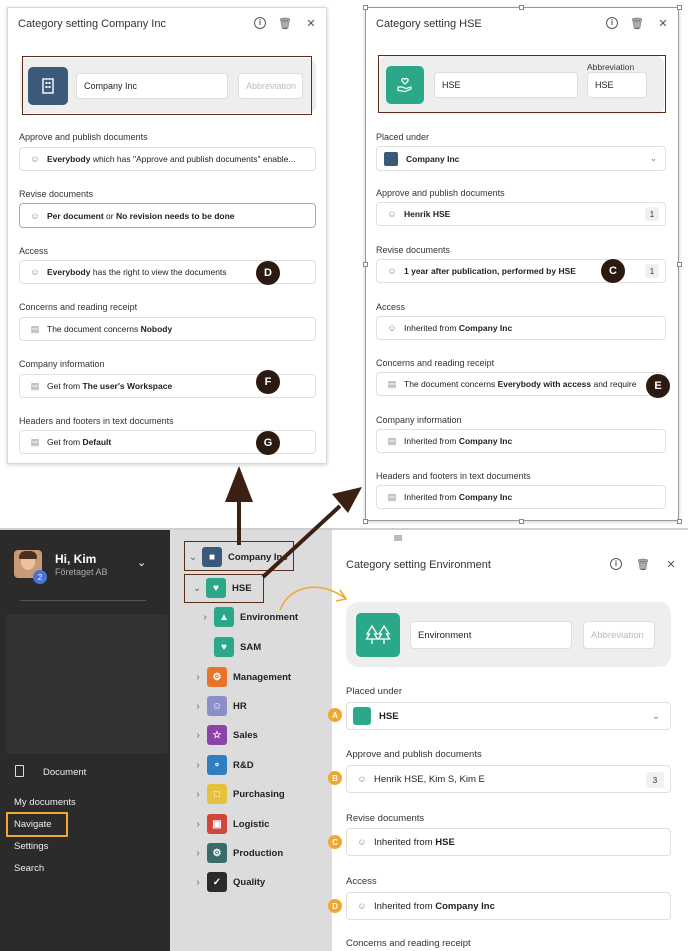 The width and height of the screenshot is (688, 951). Describe the element at coordinates (293, 538) in the screenshot. I see `annotation-arrows` at that location.